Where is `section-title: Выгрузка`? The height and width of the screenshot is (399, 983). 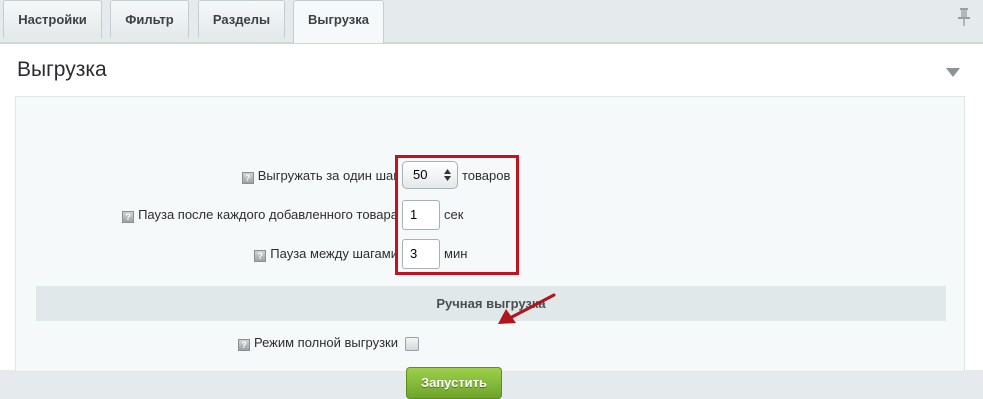 section-title: Выгрузка is located at coordinates (62, 69).